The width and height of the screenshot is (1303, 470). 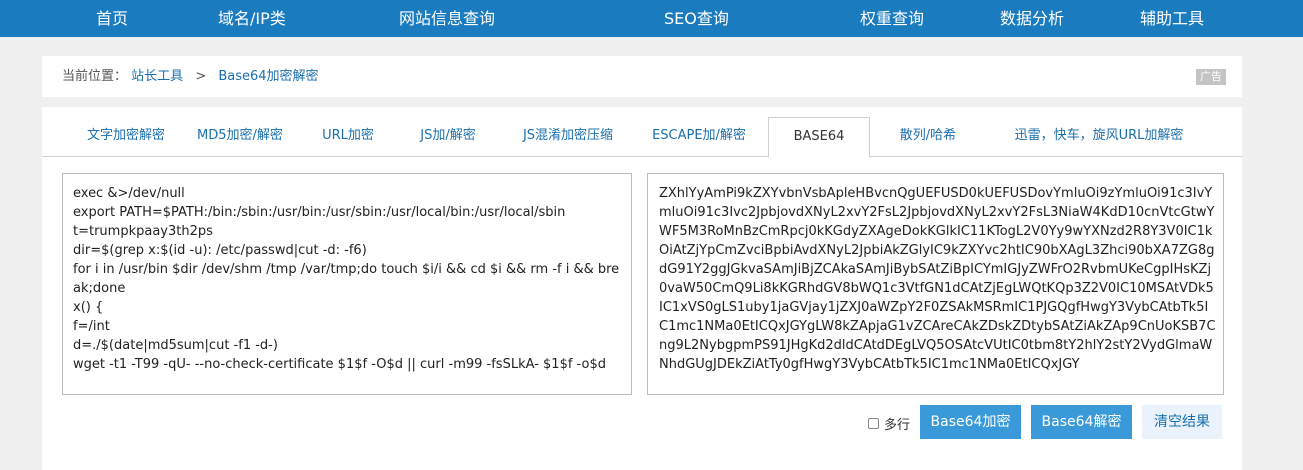 I want to click on multiline-option: 多行, so click(x=889, y=423).